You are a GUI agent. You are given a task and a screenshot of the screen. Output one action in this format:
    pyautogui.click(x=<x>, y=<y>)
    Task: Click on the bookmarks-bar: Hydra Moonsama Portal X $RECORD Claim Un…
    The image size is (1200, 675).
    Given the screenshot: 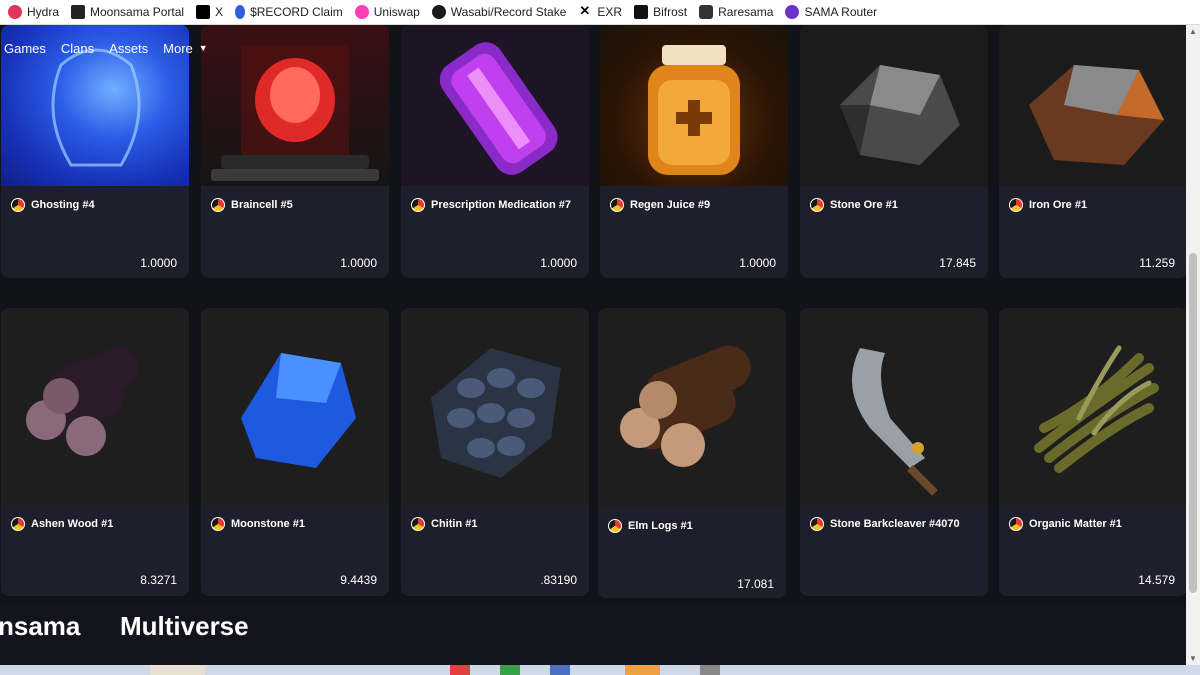 What is the action you would take?
    pyautogui.click(x=600, y=12)
    